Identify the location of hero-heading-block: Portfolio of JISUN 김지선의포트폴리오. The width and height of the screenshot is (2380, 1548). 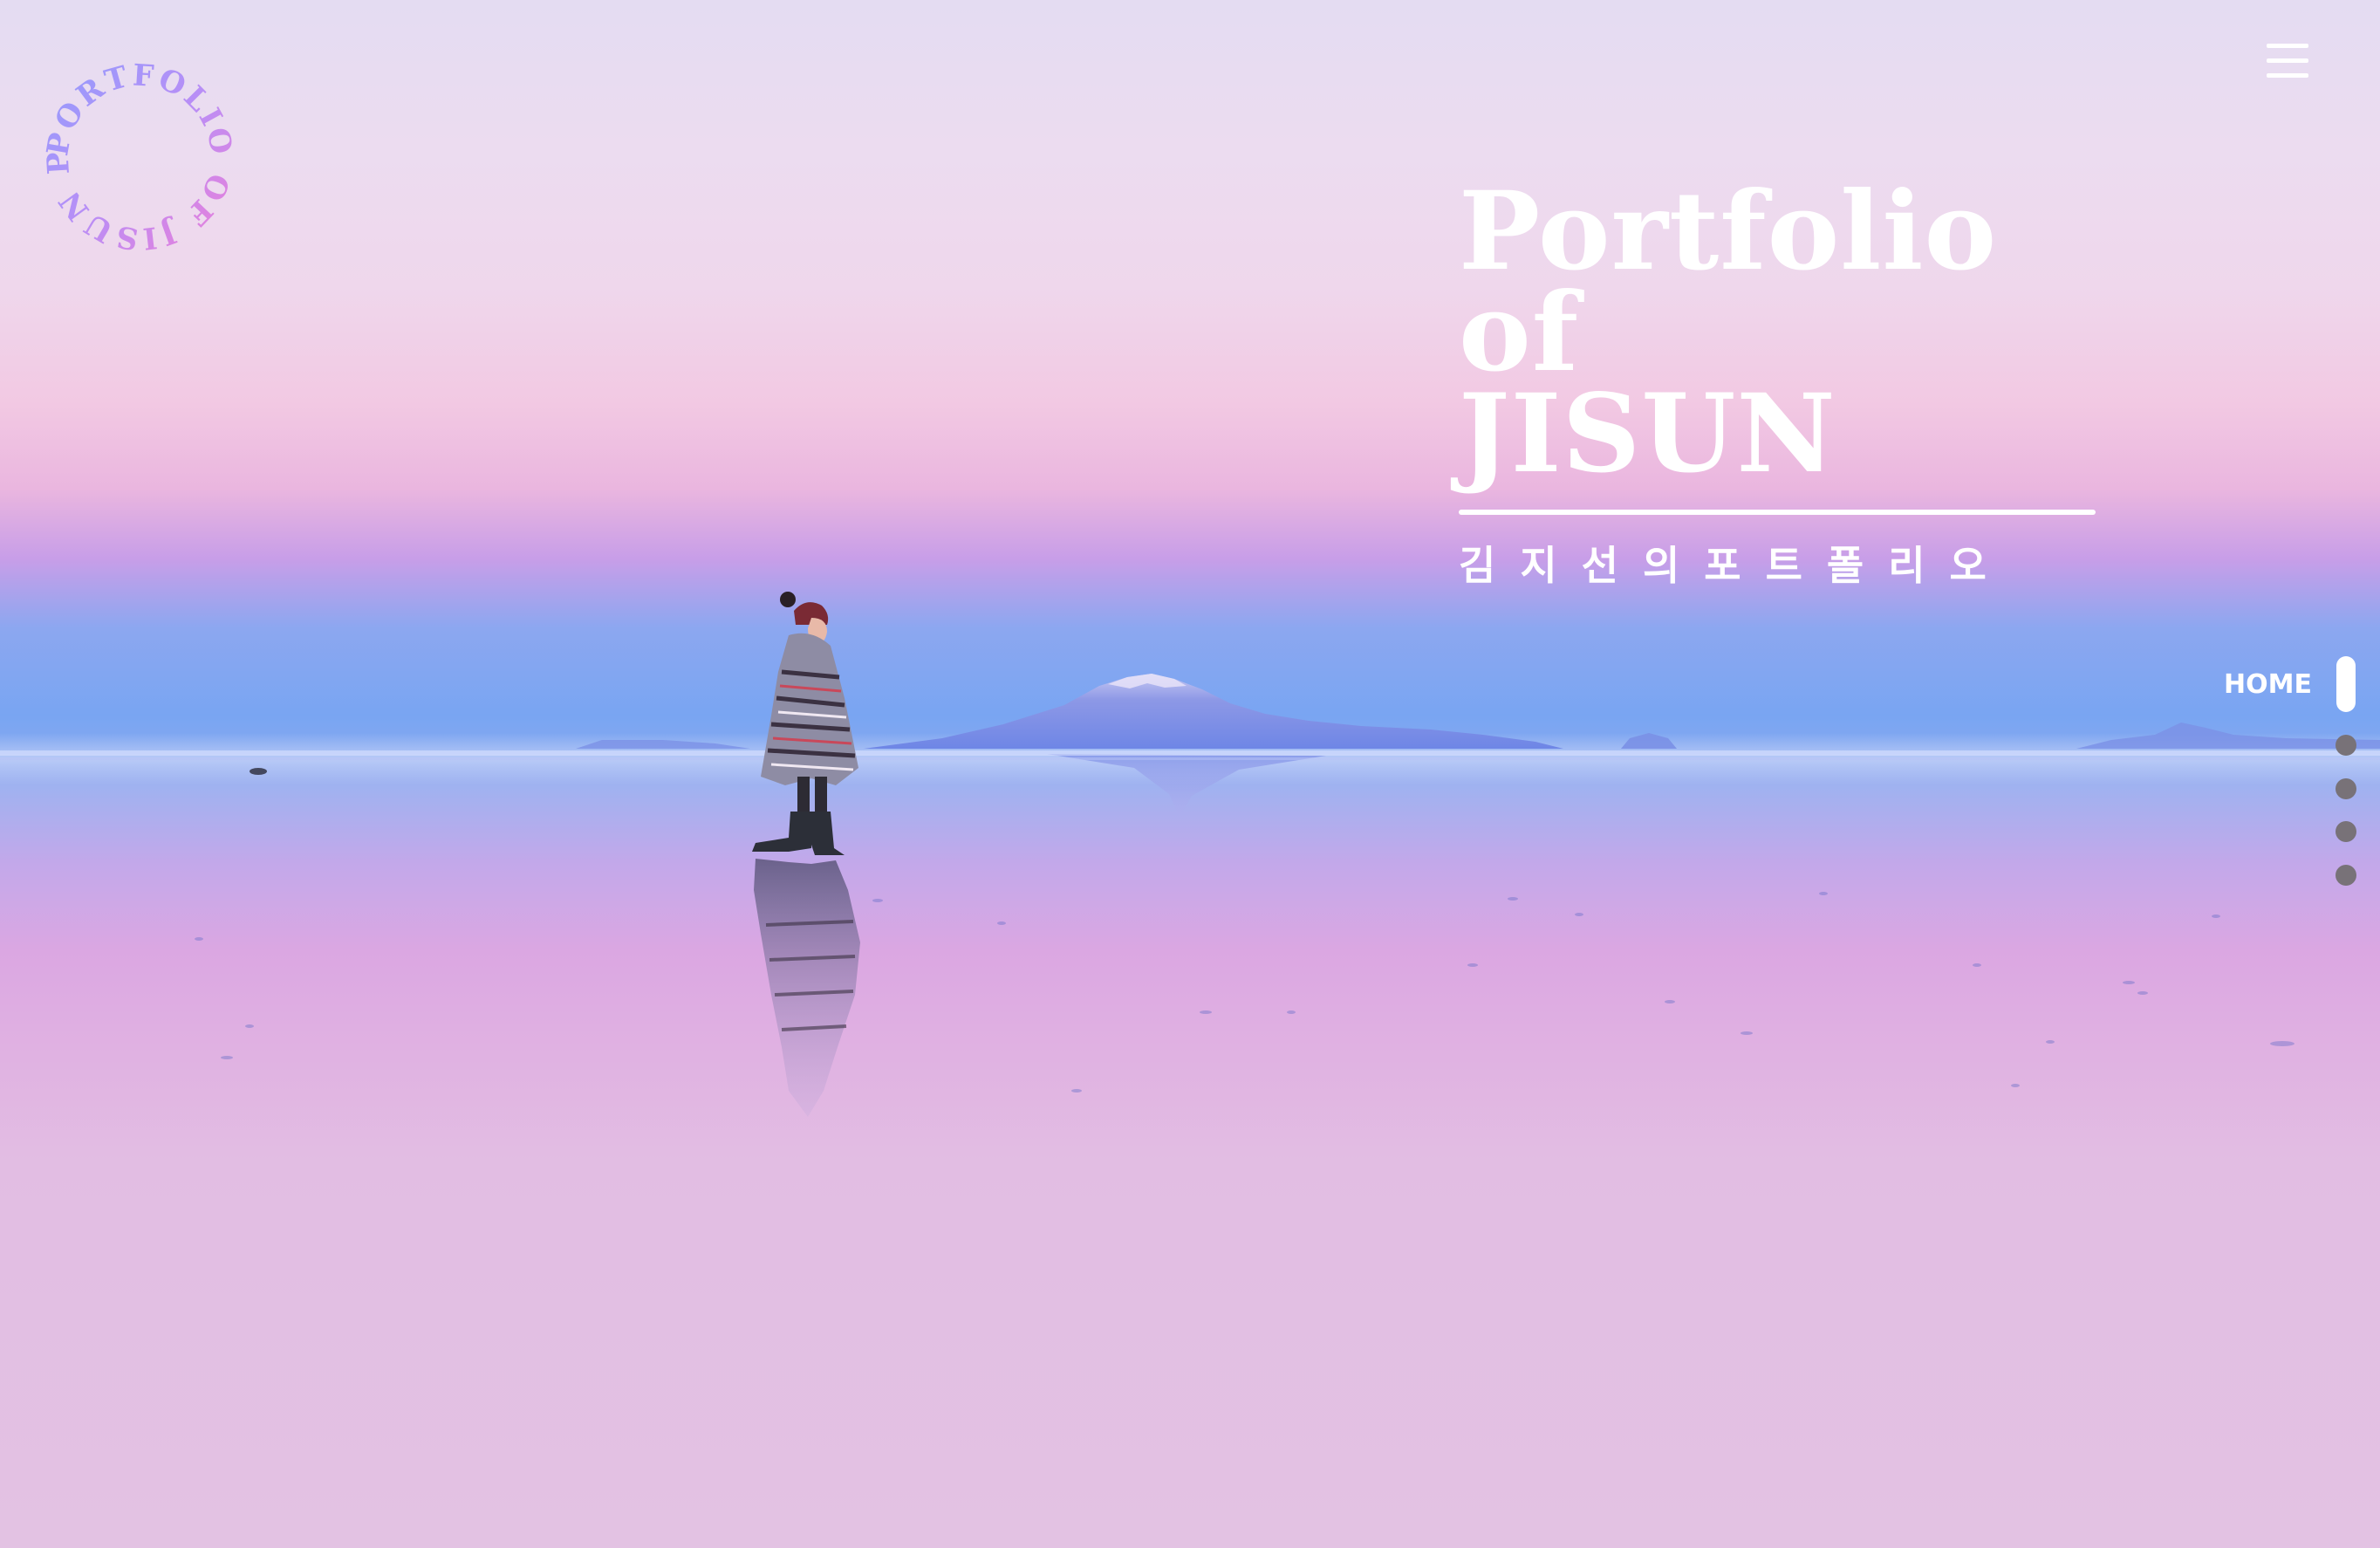
(1790, 385).